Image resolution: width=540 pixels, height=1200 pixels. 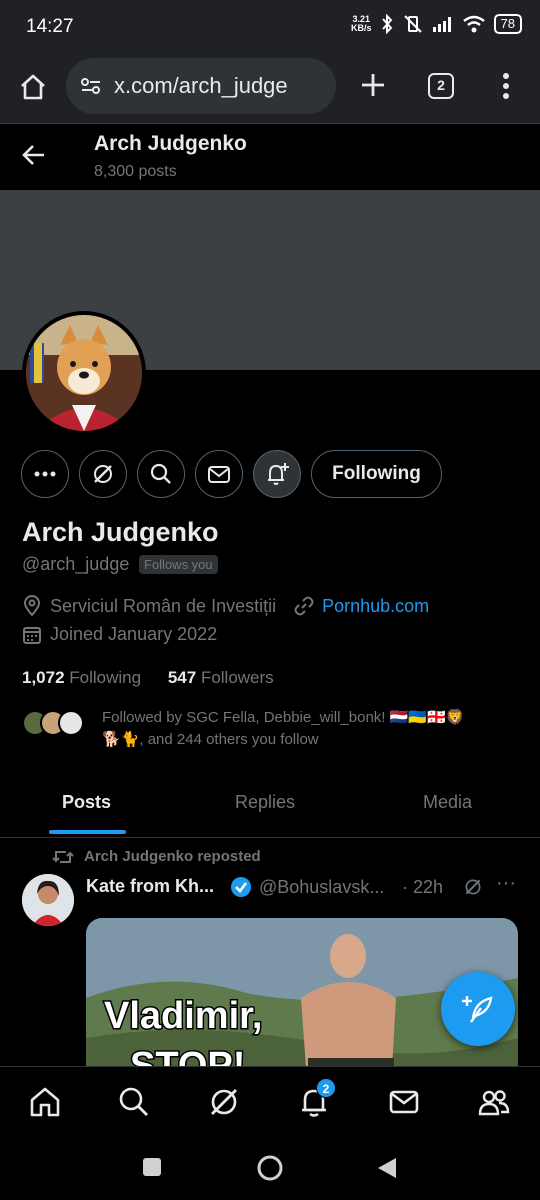 I want to click on more-vert-icon, so click(x=506, y=86).